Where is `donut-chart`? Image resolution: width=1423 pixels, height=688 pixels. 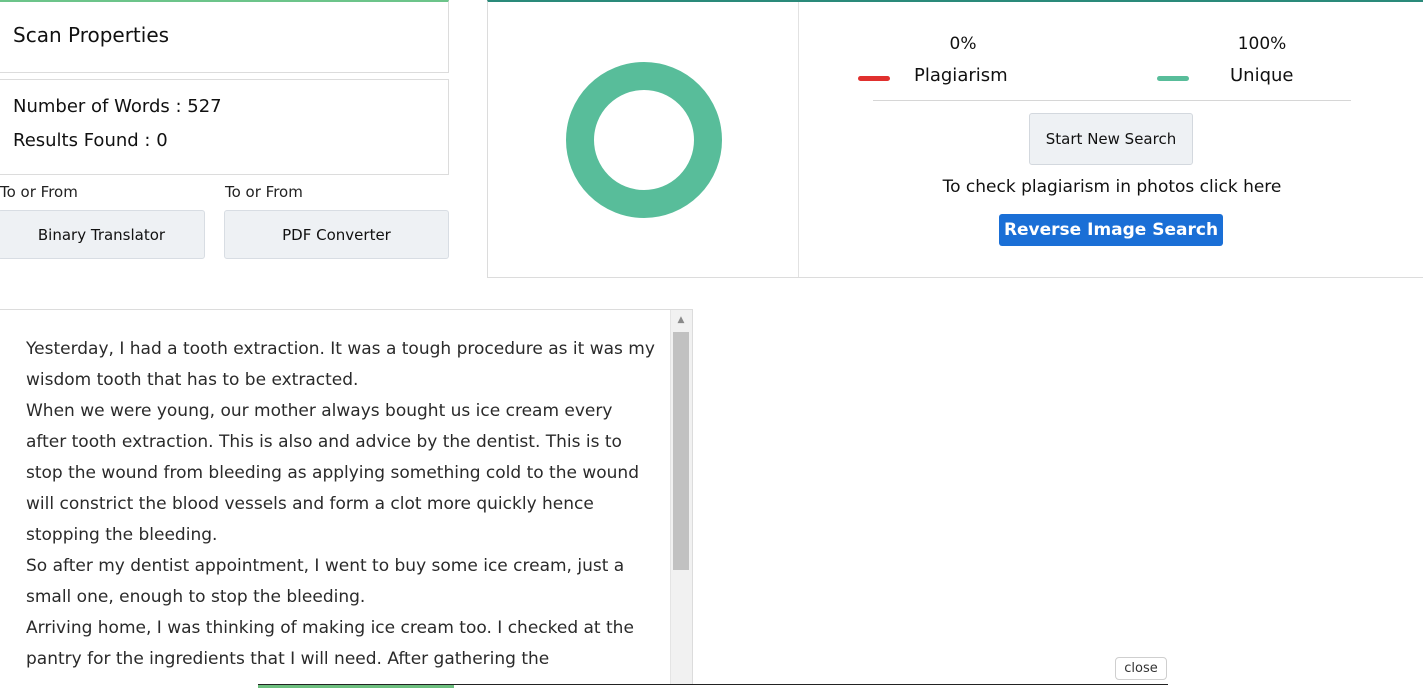
donut-chart is located at coordinates (644, 140).